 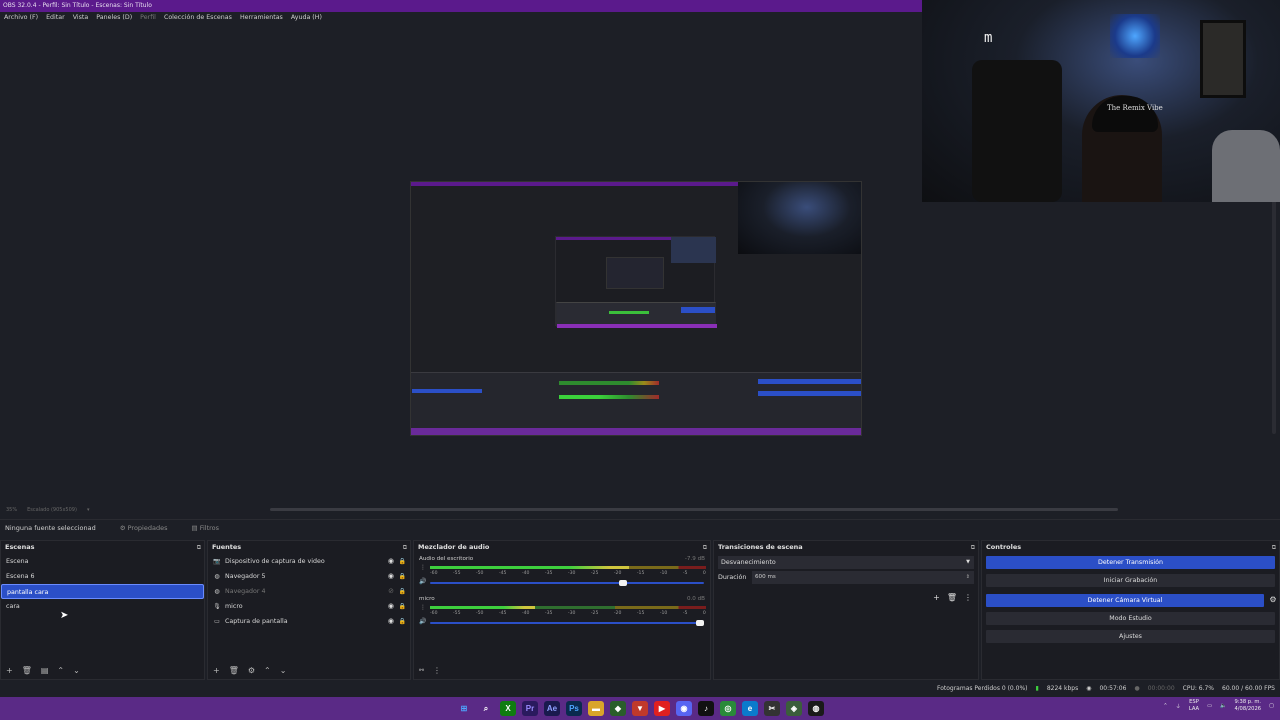 I want to click on source-item: ▭ Captura de pantalla ◉ 🔒, so click(x=309, y=621).